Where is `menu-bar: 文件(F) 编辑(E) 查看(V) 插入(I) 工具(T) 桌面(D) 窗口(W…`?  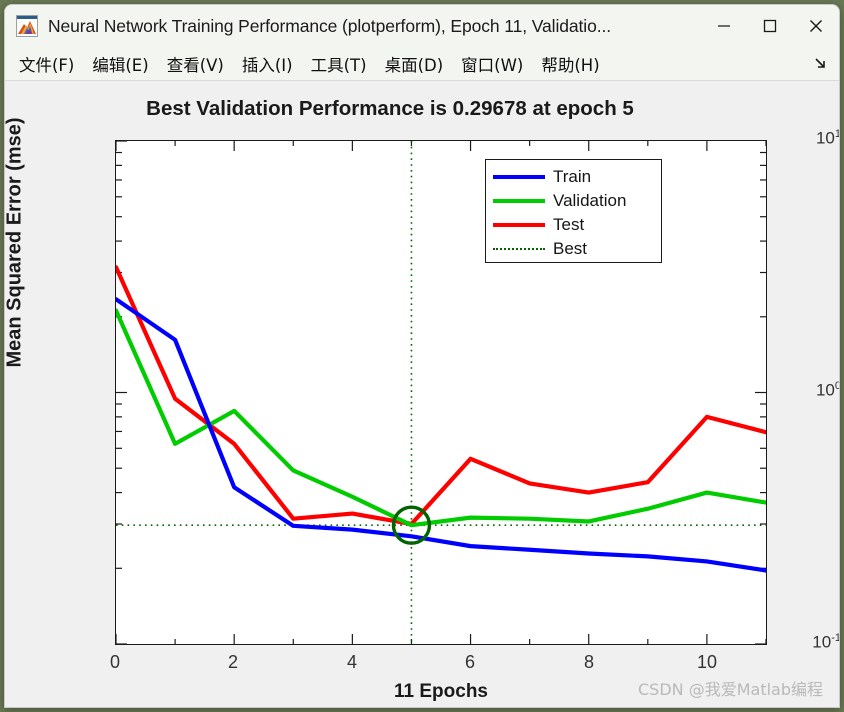 menu-bar: 文件(F) 编辑(E) 查看(V) 插入(I) 工具(T) 桌面(D) 窗口(W… is located at coordinates (422, 64).